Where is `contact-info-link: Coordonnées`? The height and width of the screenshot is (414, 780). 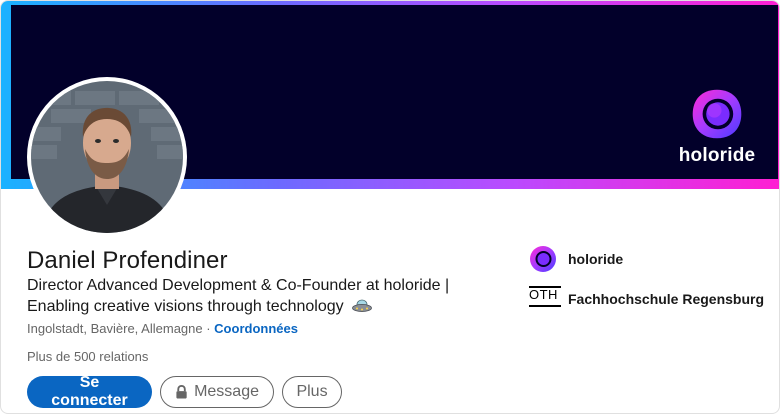
contact-info-link: Coordonnées is located at coordinates (256, 328).